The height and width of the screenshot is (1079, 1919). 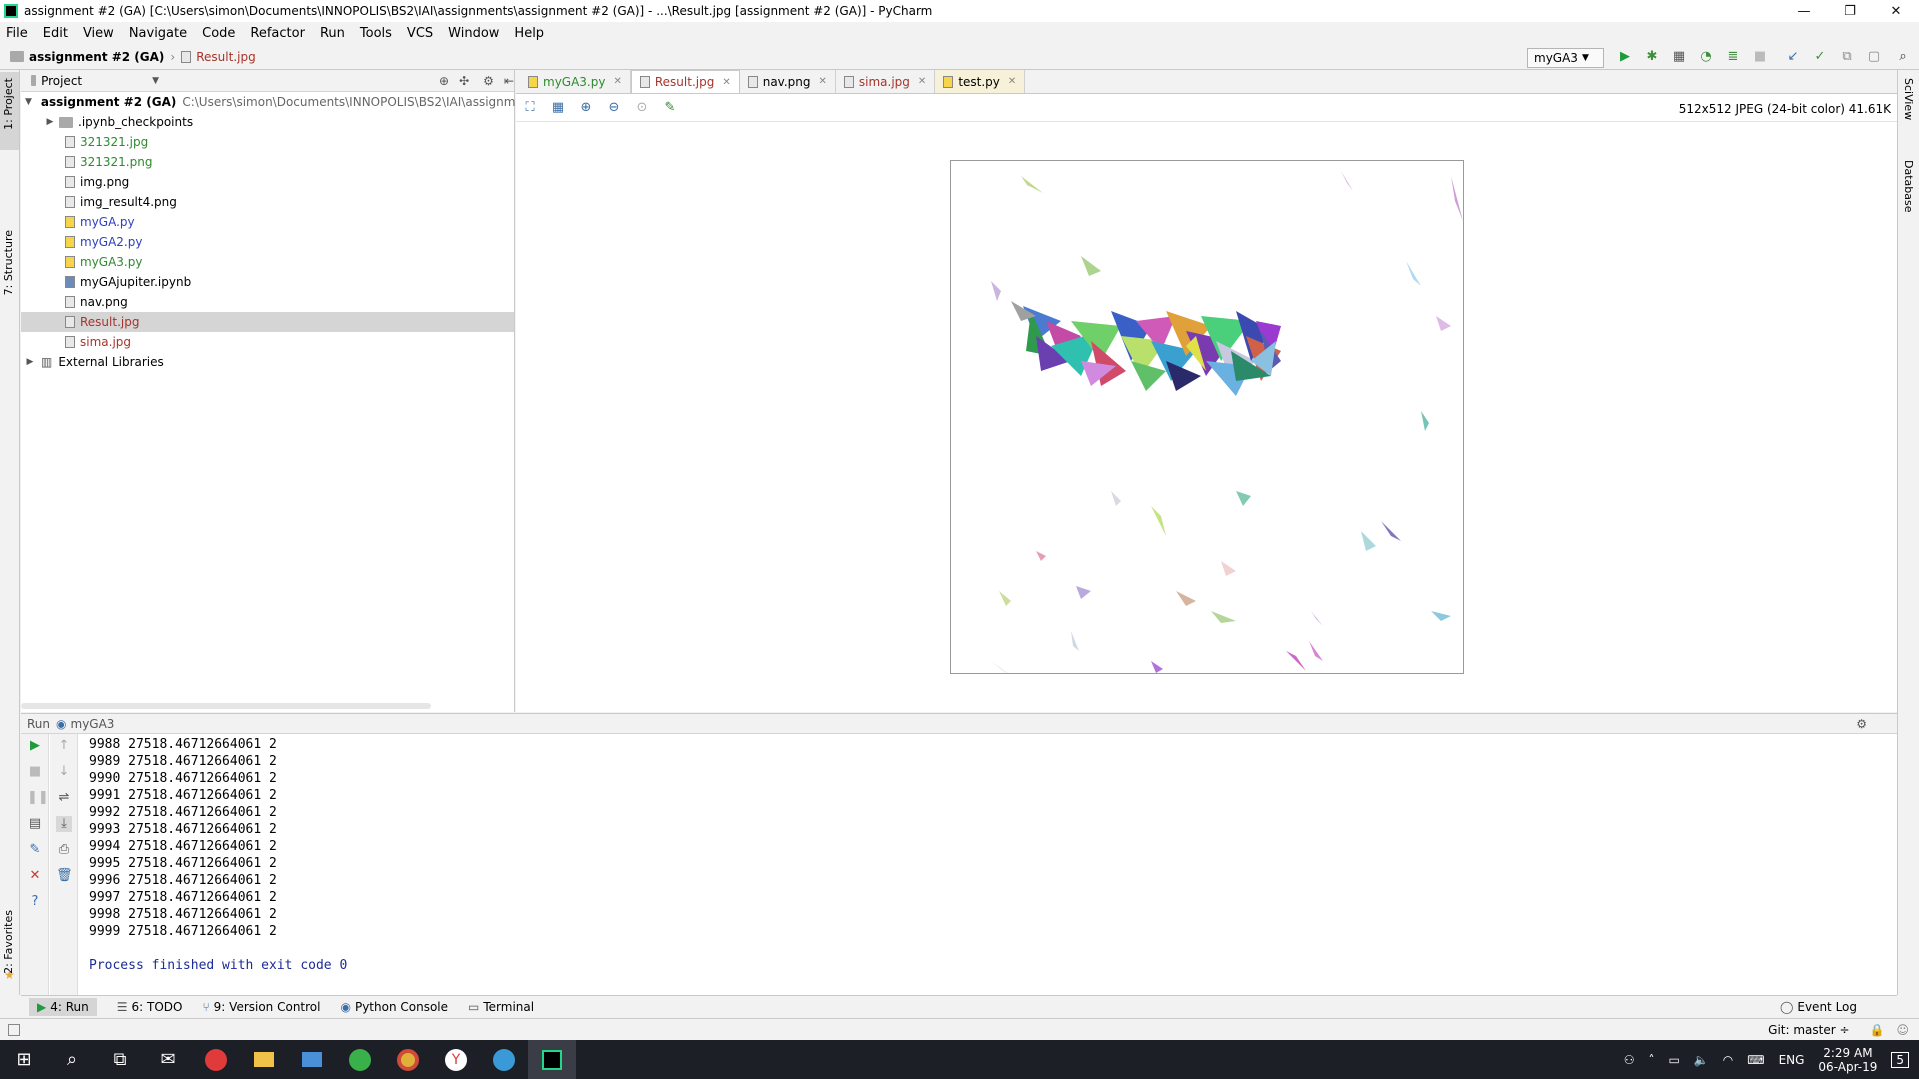 What do you see at coordinates (225, 57) in the screenshot?
I see `breadcrumb-file: Result.jpg` at bounding box center [225, 57].